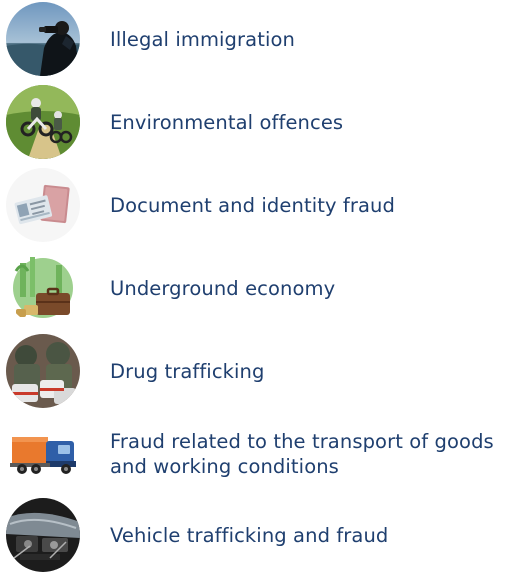  I want to click on list-item-document-identity-fraud: Document and identity fraud, so click(258, 206).